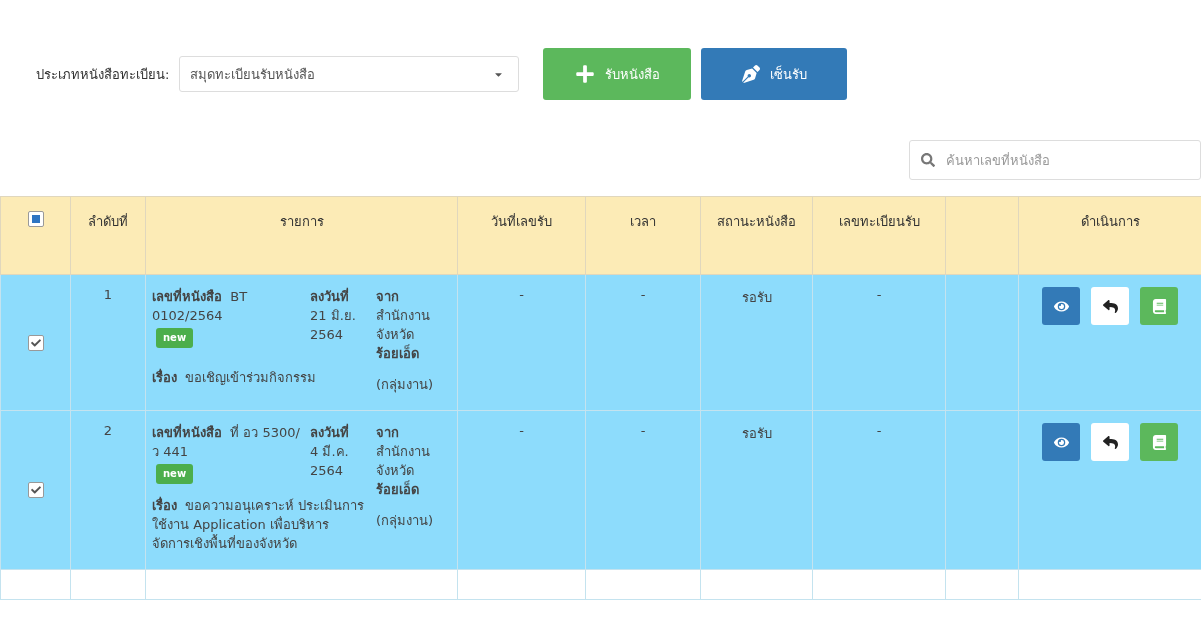 This screenshot has width=1201, height=641. Describe the element at coordinates (258, 524) in the screenshot. I see `subject-text: เรื่อง ขอความอนุเคราะห์ ประเมินการใช้งาน Application เพื่อบริหาร จัดการเชิงพื้นที่ของจังหวัด` at that location.